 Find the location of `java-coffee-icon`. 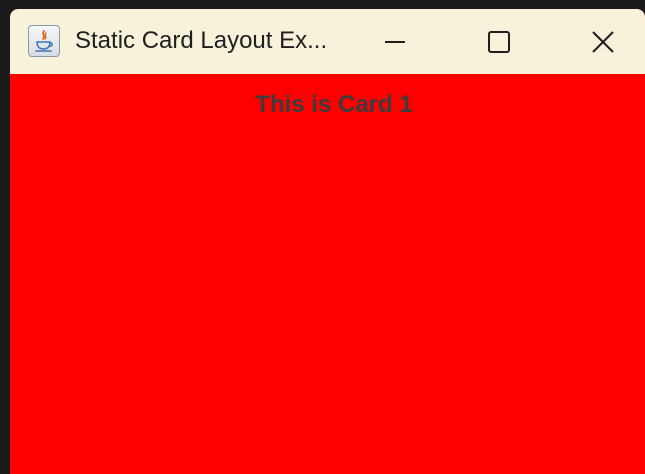

java-coffee-icon is located at coordinates (44, 41).